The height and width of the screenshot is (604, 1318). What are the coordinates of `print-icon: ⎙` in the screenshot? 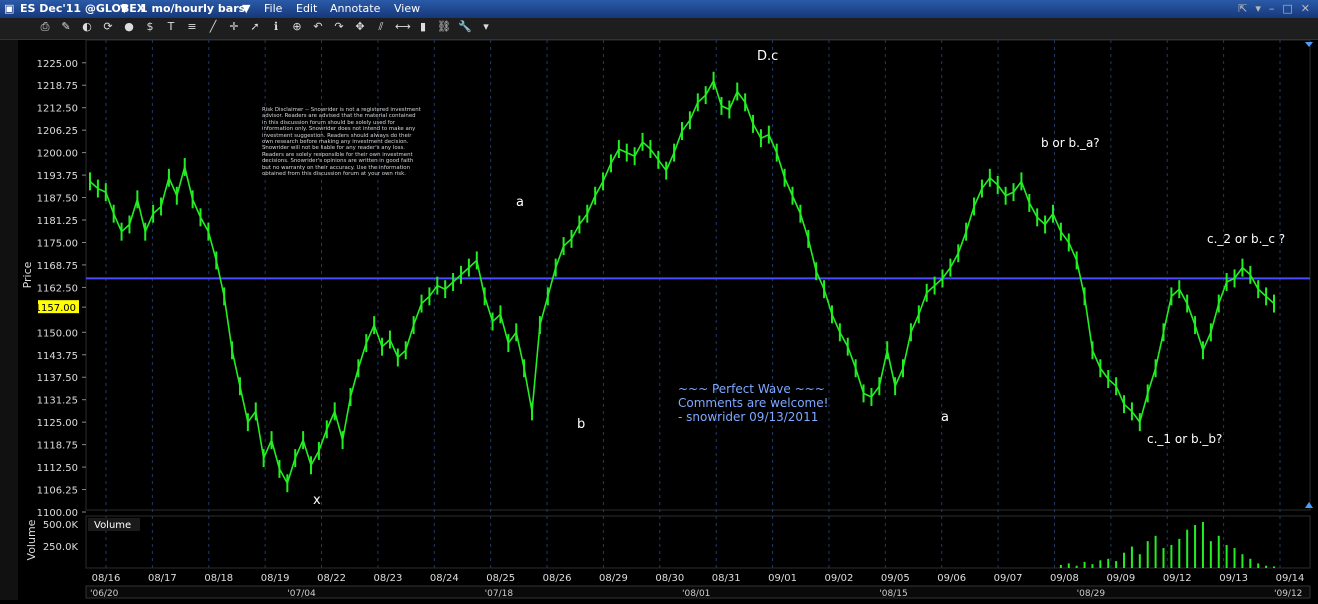 It's located at (45, 27).